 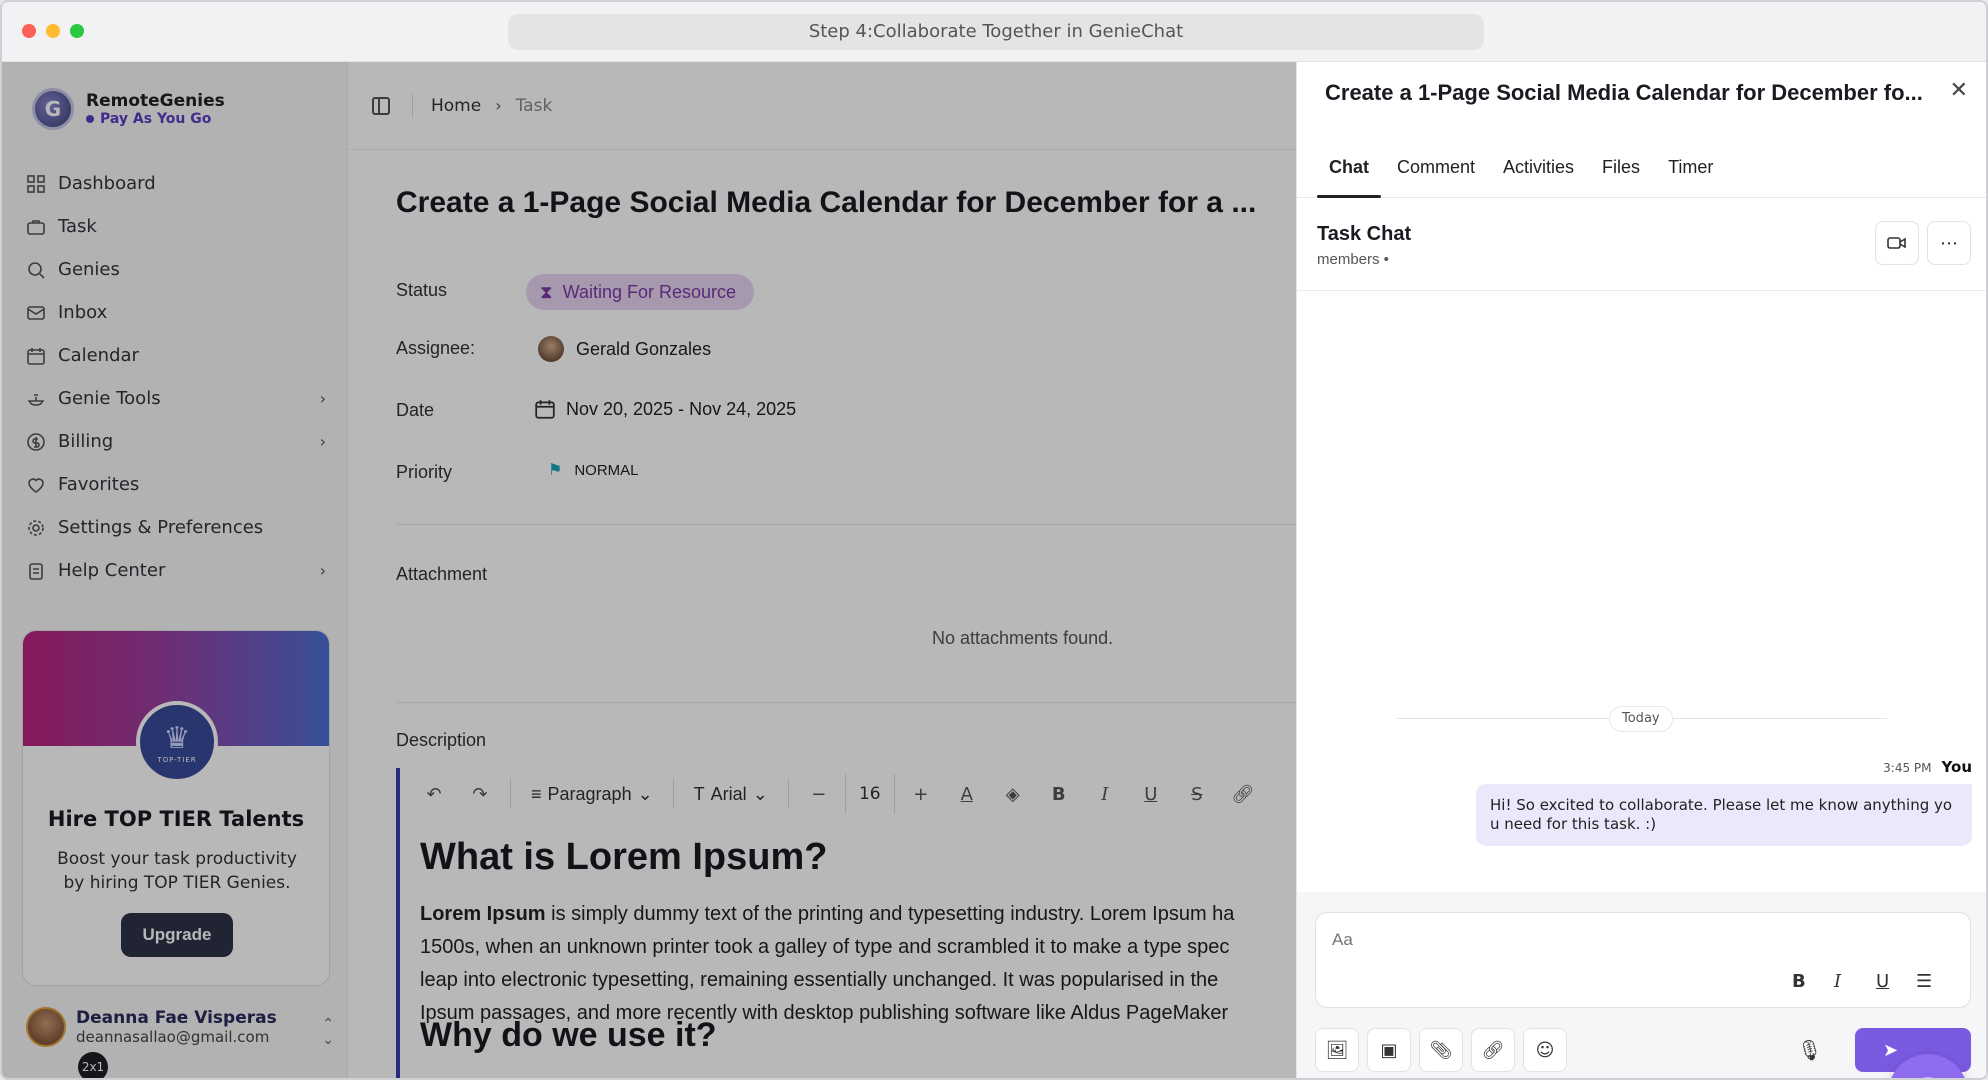 What do you see at coordinates (1436, 166) in the screenshot?
I see `tab-comment: Comment` at bounding box center [1436, 166].